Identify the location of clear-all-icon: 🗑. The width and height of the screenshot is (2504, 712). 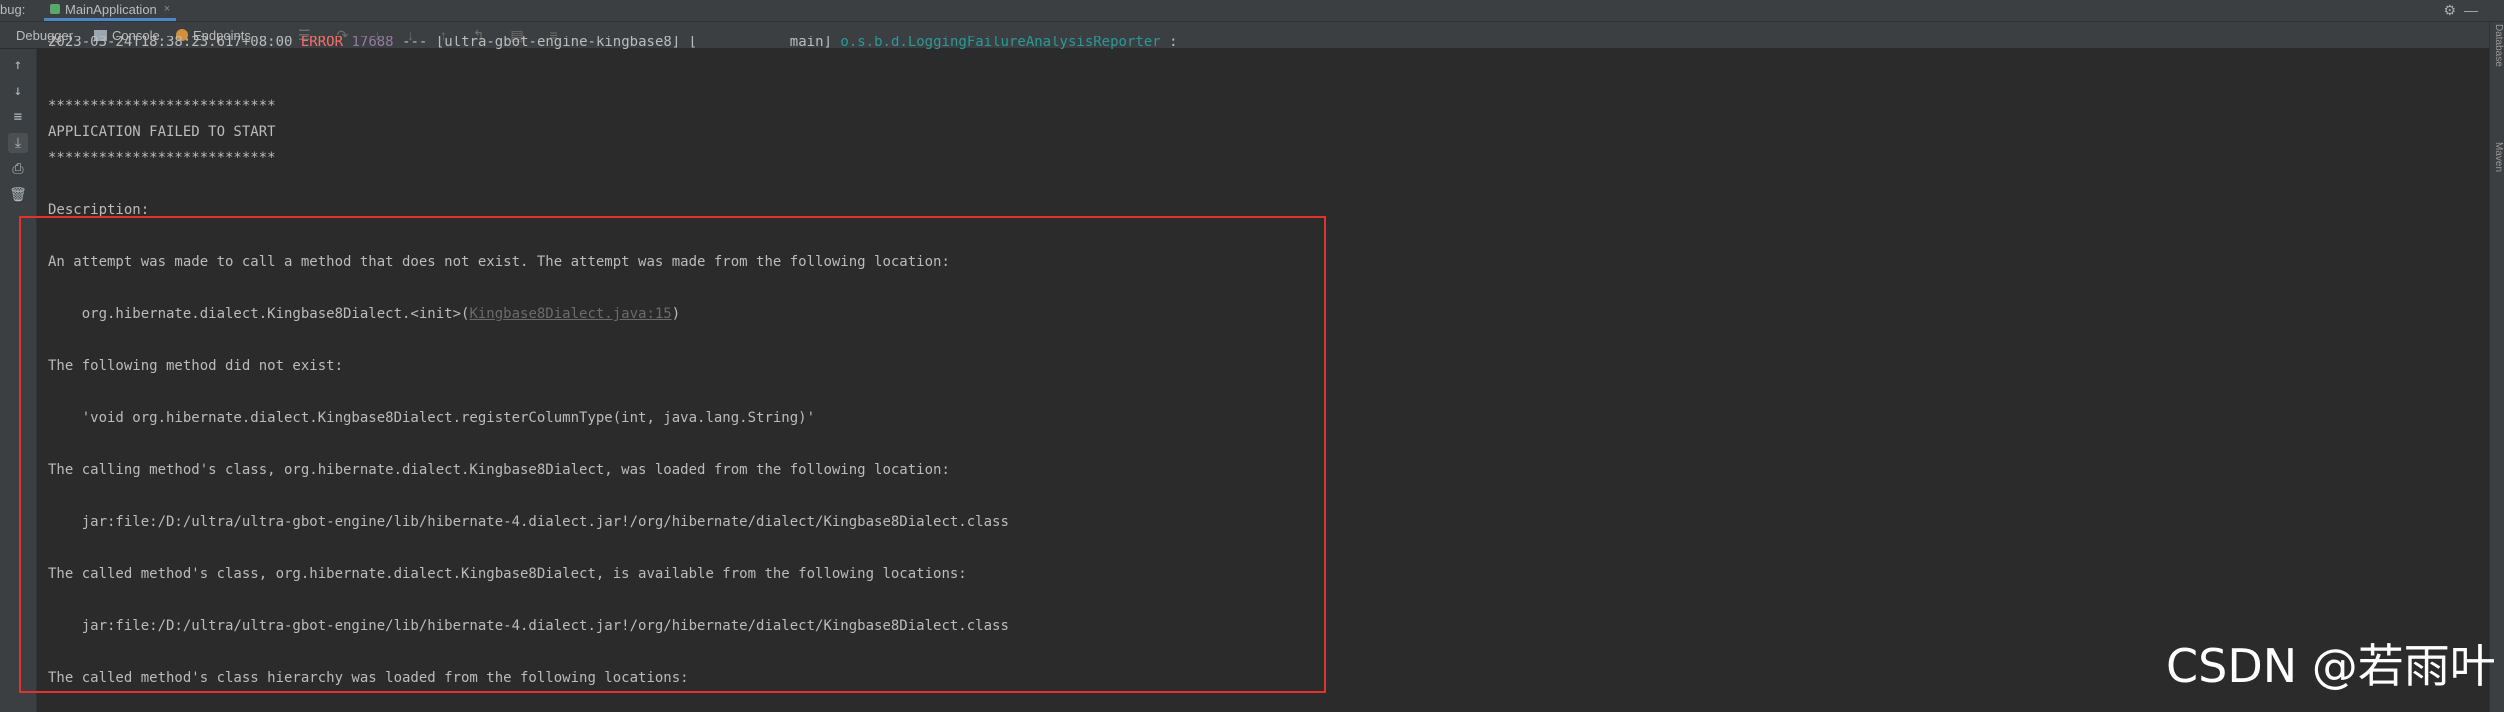
(18, 195).